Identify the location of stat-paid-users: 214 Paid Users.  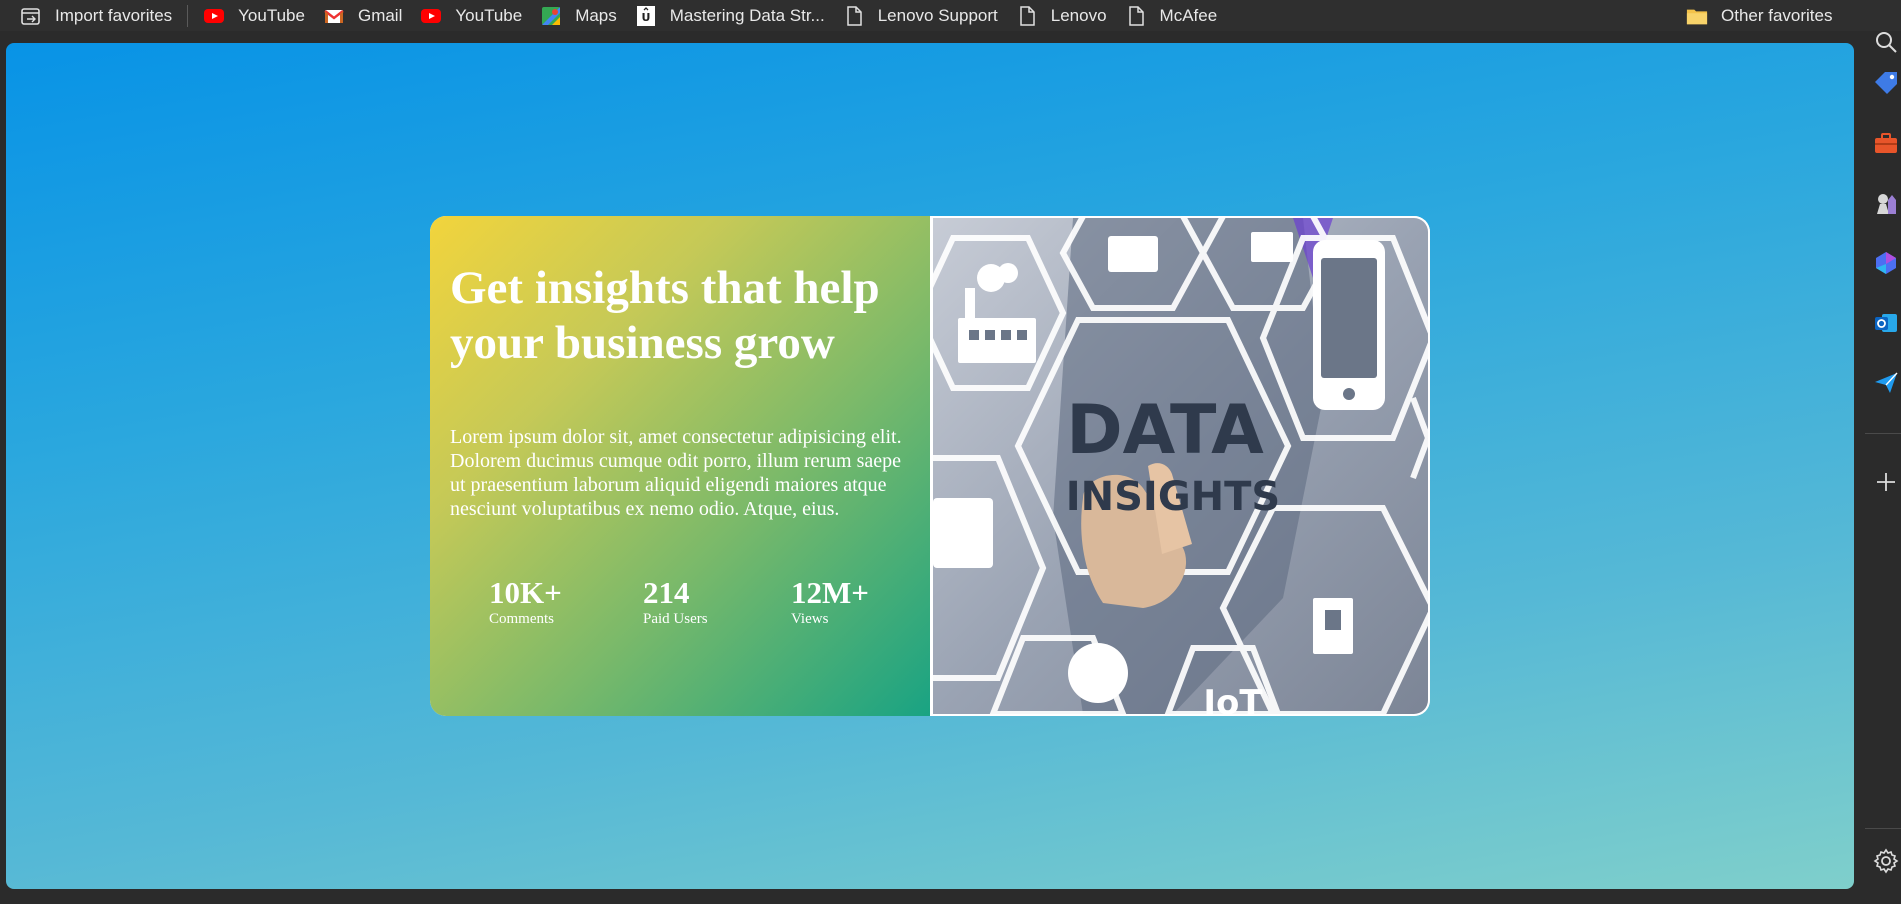
(675, 602).